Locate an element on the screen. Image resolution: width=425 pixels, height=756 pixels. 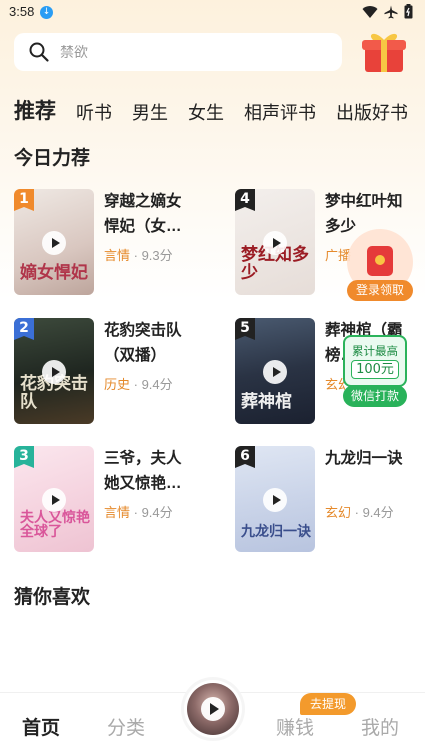
book-cover: 九龙归一诀 6 is located at coordinates (275, 499).